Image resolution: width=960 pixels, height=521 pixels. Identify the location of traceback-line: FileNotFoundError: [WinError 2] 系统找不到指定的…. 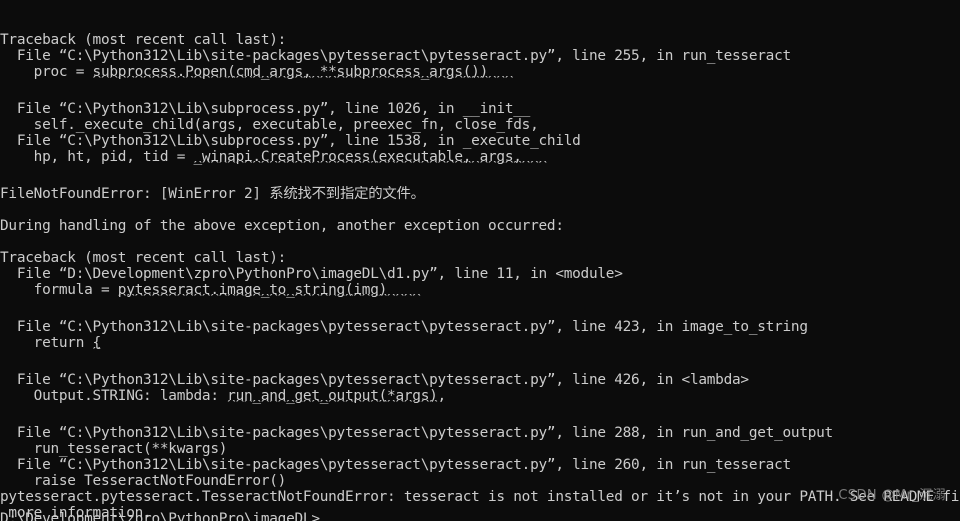
(212, 194).